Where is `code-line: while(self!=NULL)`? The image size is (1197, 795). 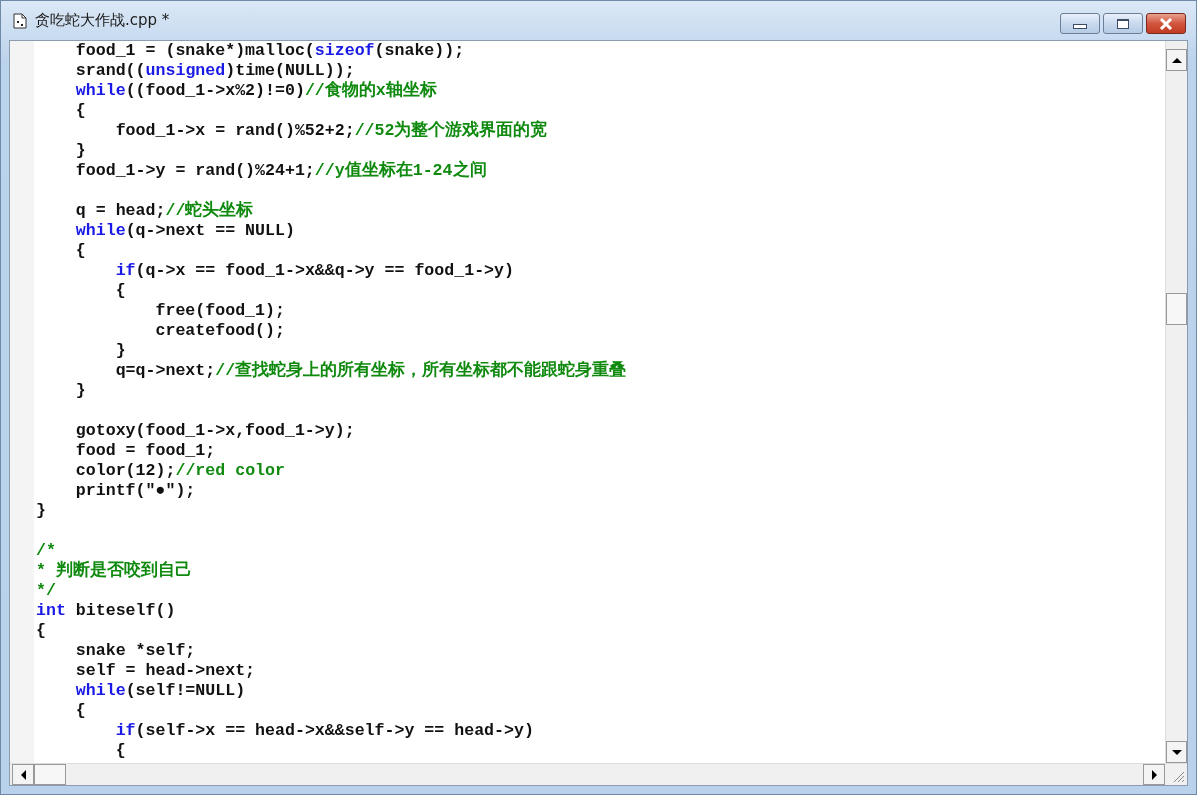
code-line: while(self!=NULL) is located at coordinates (160, 691).